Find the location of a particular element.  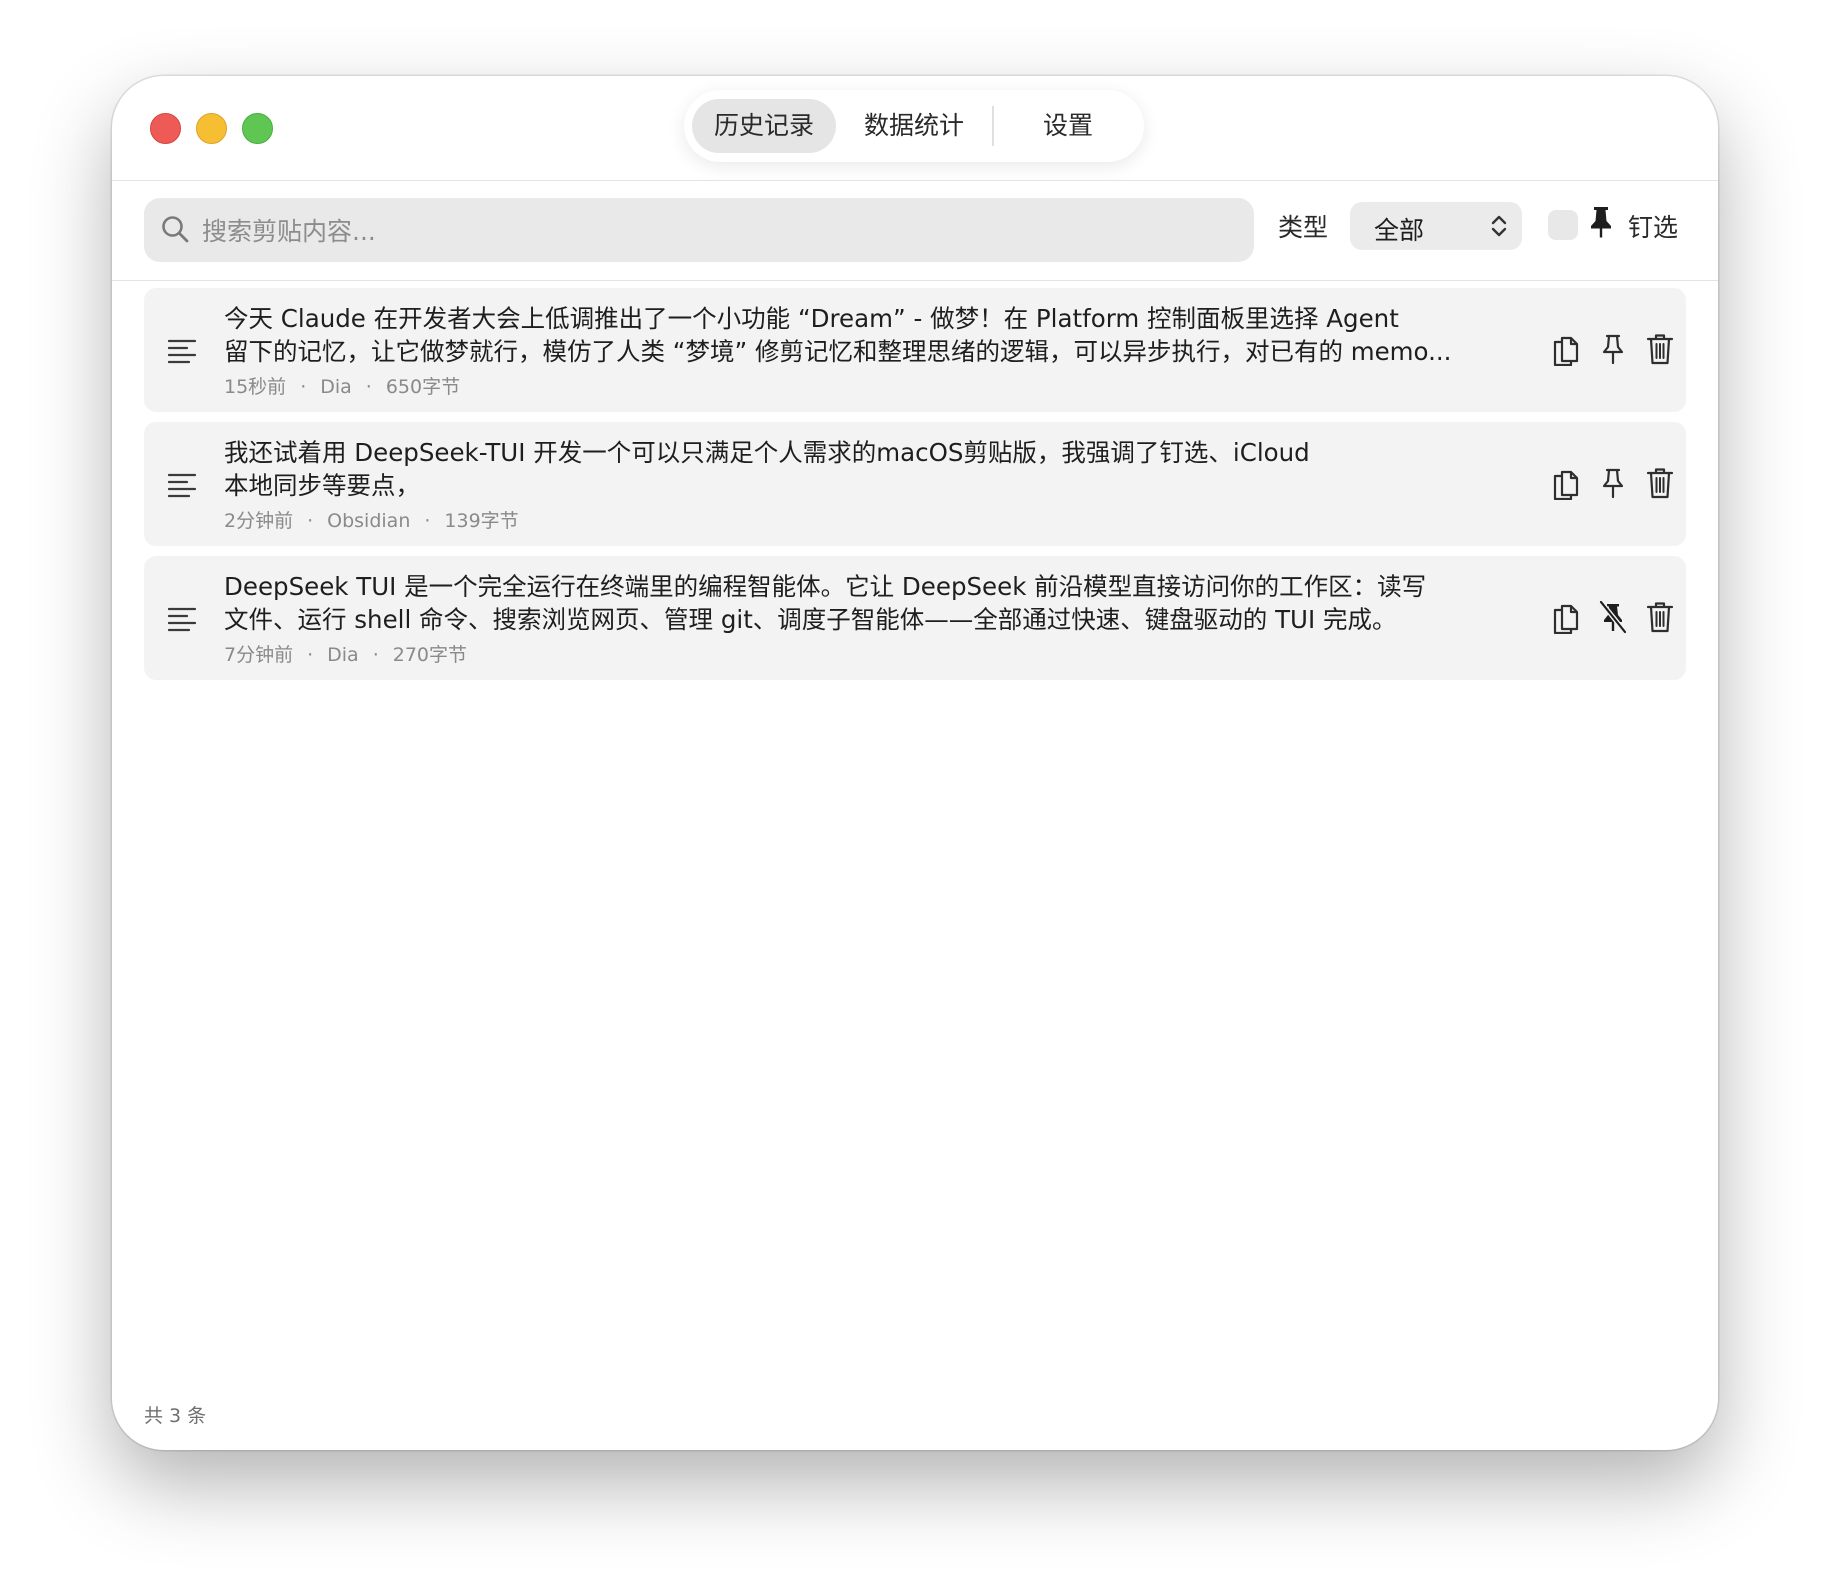

tab-stats: 数据统计 is located at coordinates (914, 126).